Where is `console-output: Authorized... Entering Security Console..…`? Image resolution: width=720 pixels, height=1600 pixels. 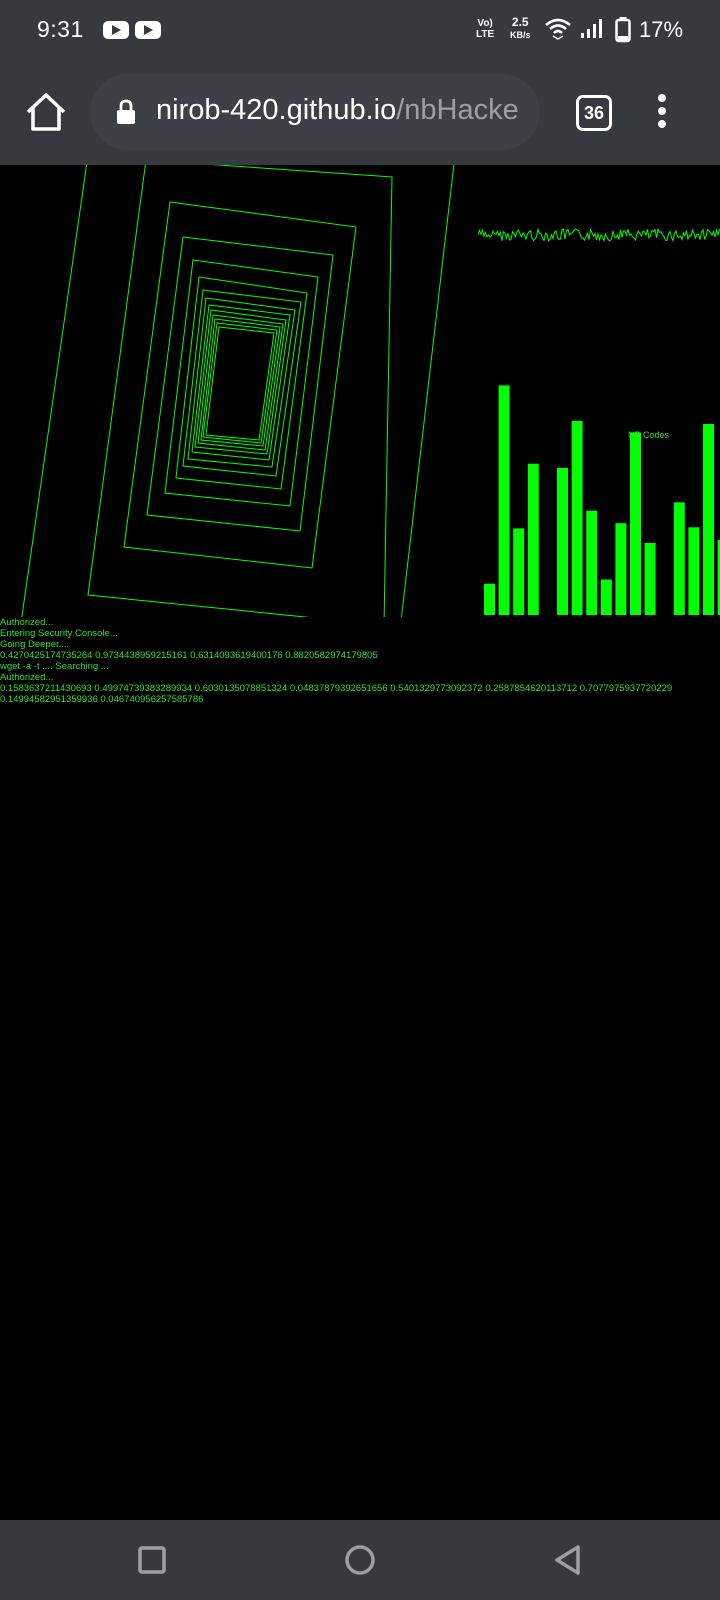 console-output: Authorized... Entering Security Console..… is located at coordinates (360, 661).